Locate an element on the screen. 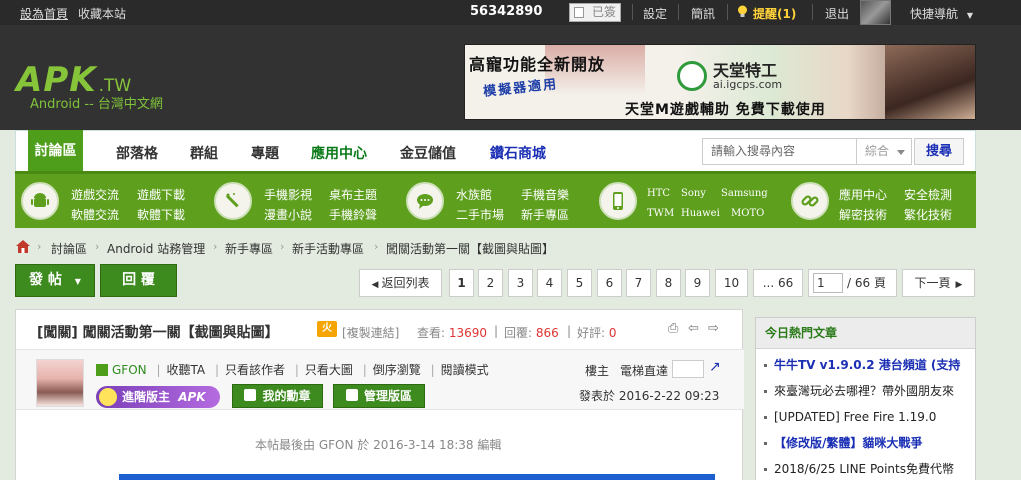 This screenshot has width=1021, height=480. page-6: 6 is located at coordinates (609, 283).